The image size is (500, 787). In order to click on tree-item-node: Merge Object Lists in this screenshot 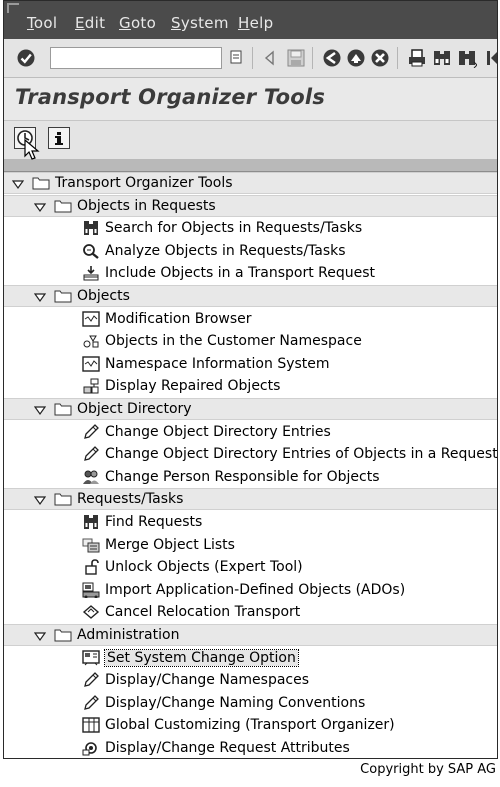, I will do `click(250, 545)`.